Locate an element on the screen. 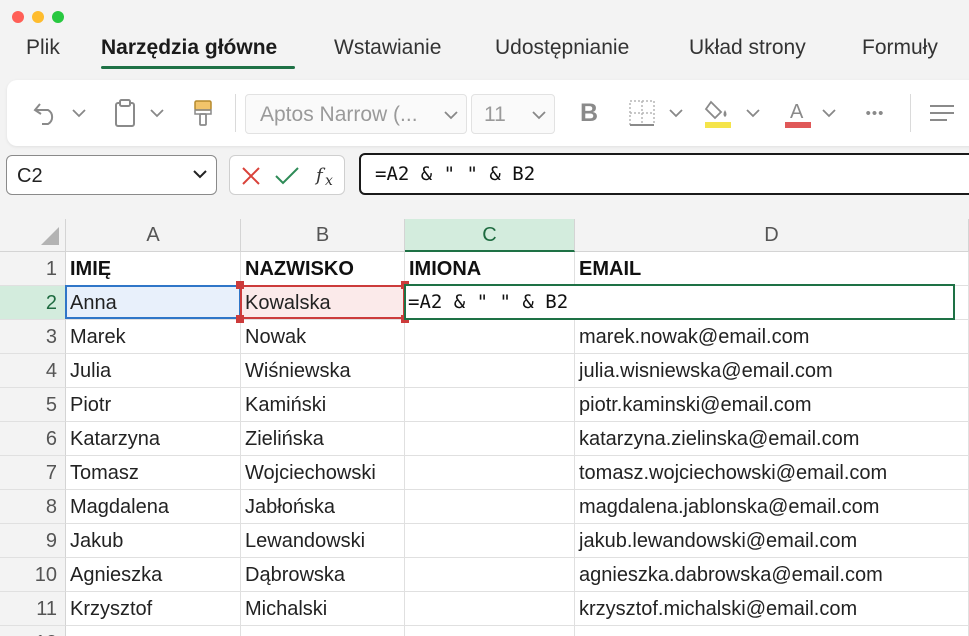  name-box: C2 is located at coordinates (111, 175).